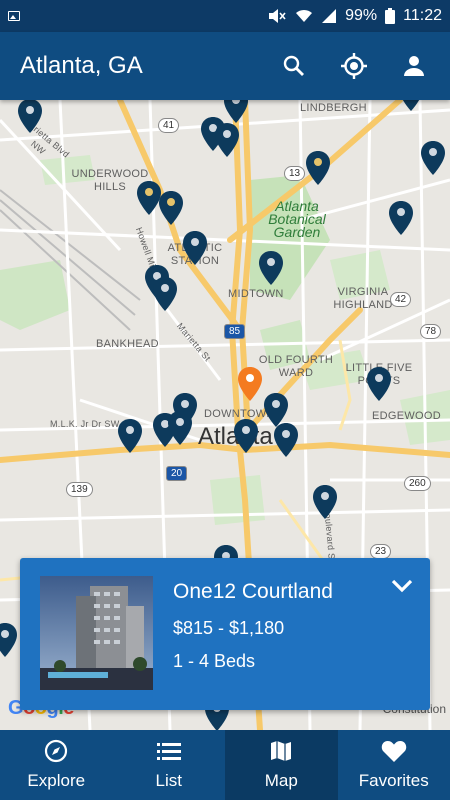  I want to click on map-label-midtown: MIDTOWN, so click(256, 294).